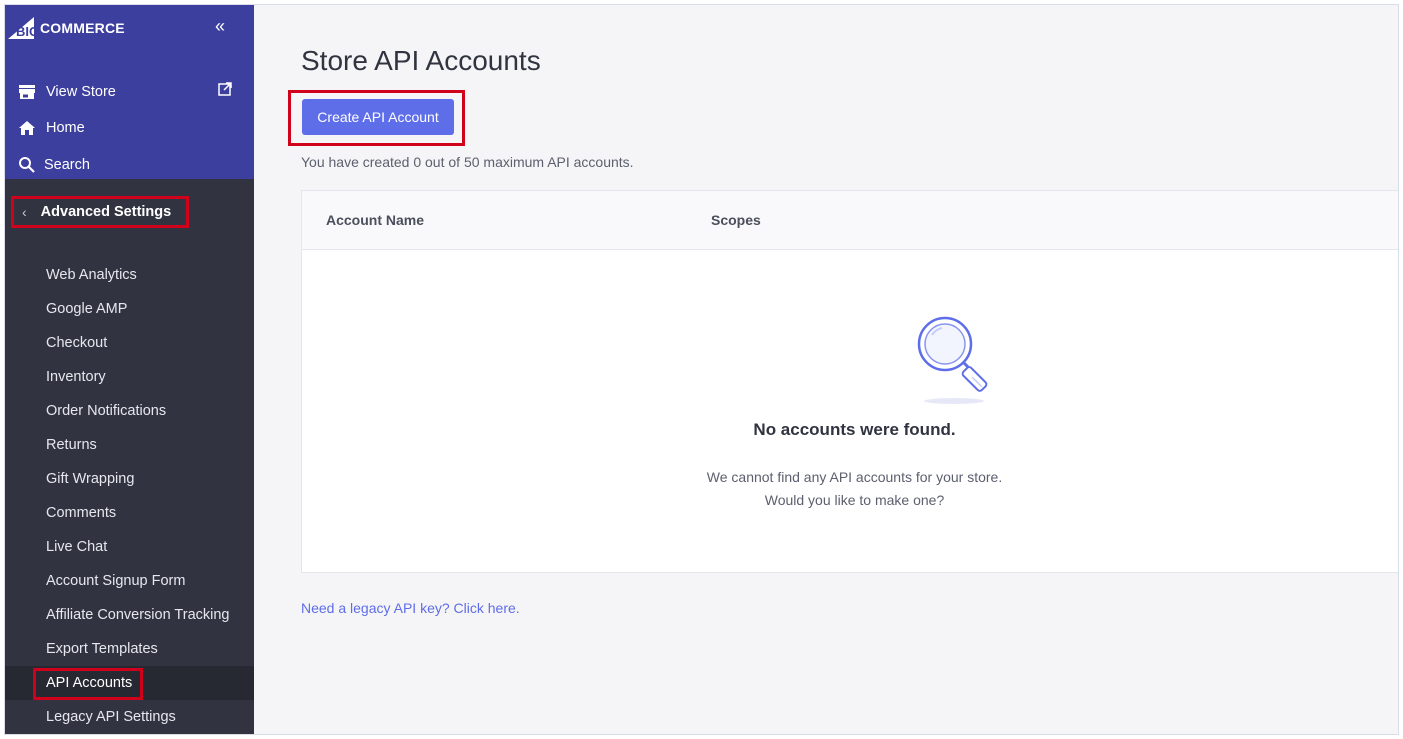  I want to click on sidebar-item-account-signup-form: Account Signup Form, so click(129, 581).